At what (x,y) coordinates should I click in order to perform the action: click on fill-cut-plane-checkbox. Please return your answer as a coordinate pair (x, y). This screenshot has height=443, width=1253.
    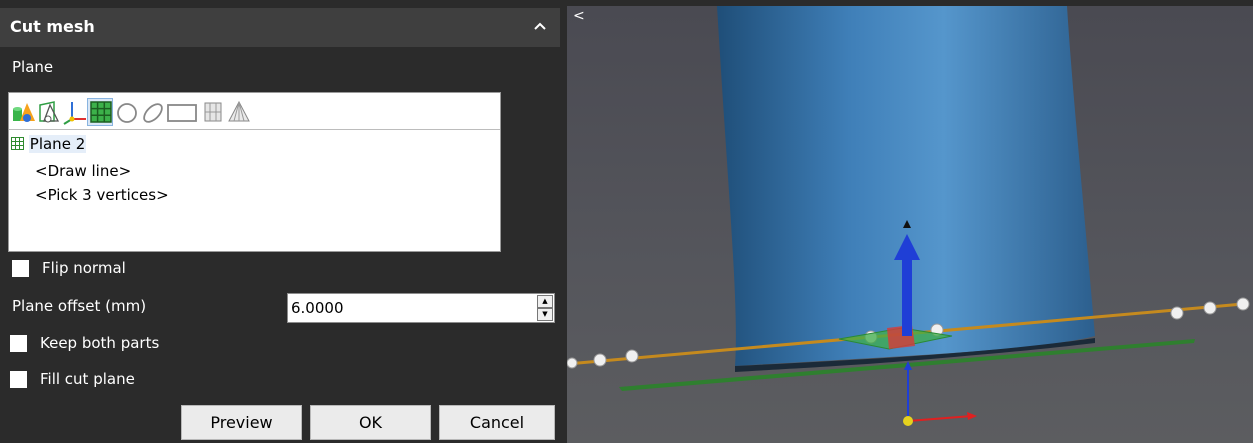
    Looking at the image, I should click on (18, 379).